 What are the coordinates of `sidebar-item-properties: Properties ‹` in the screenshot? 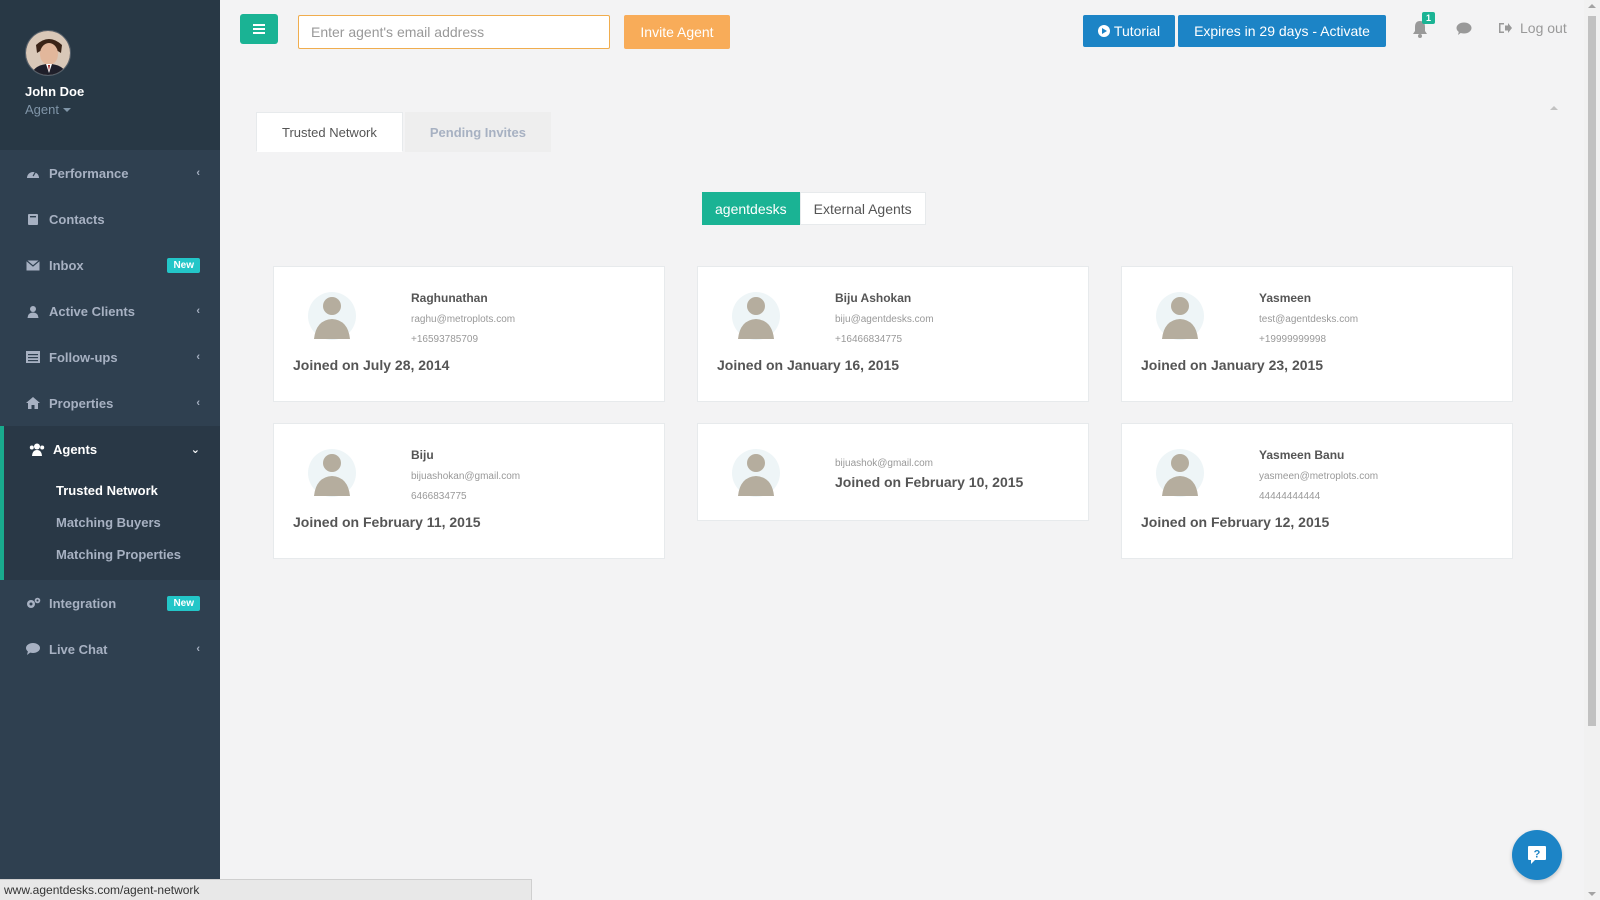 It's located at (110, 403).